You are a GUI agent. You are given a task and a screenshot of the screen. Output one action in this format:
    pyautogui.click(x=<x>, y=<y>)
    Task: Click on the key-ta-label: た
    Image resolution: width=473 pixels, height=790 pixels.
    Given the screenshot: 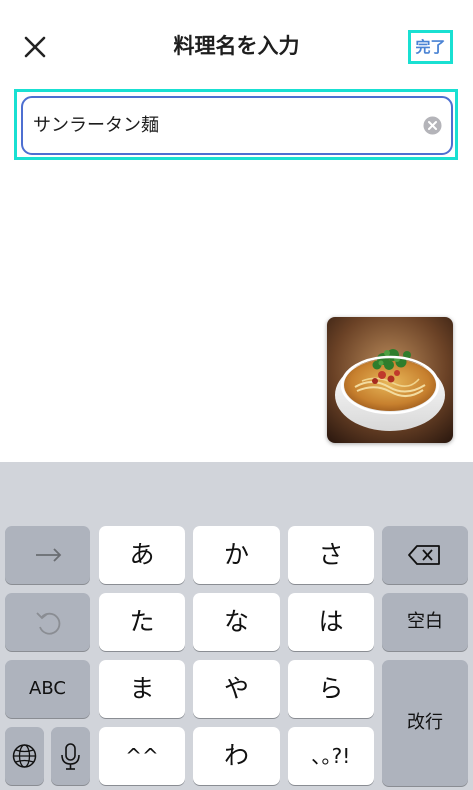 What is the action you would take?
    pyautogui.click(x=142, y=621)
    